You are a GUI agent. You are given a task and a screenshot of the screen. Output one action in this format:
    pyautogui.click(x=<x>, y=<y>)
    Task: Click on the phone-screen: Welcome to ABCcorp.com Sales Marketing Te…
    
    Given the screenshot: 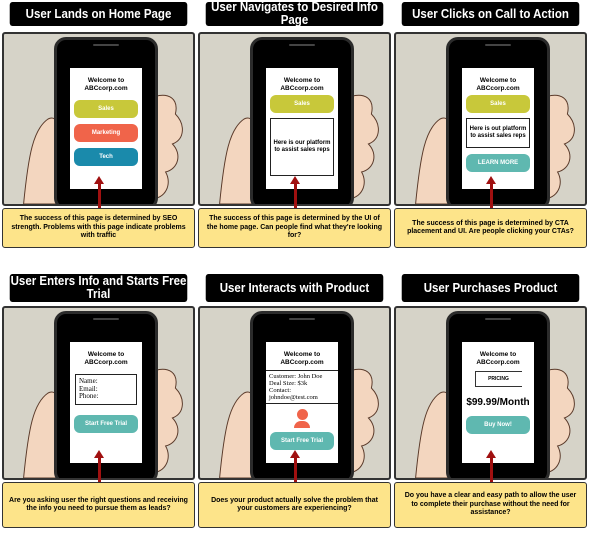 What is the action you would take?
    pyautogui.click(x=106, y=128)
    